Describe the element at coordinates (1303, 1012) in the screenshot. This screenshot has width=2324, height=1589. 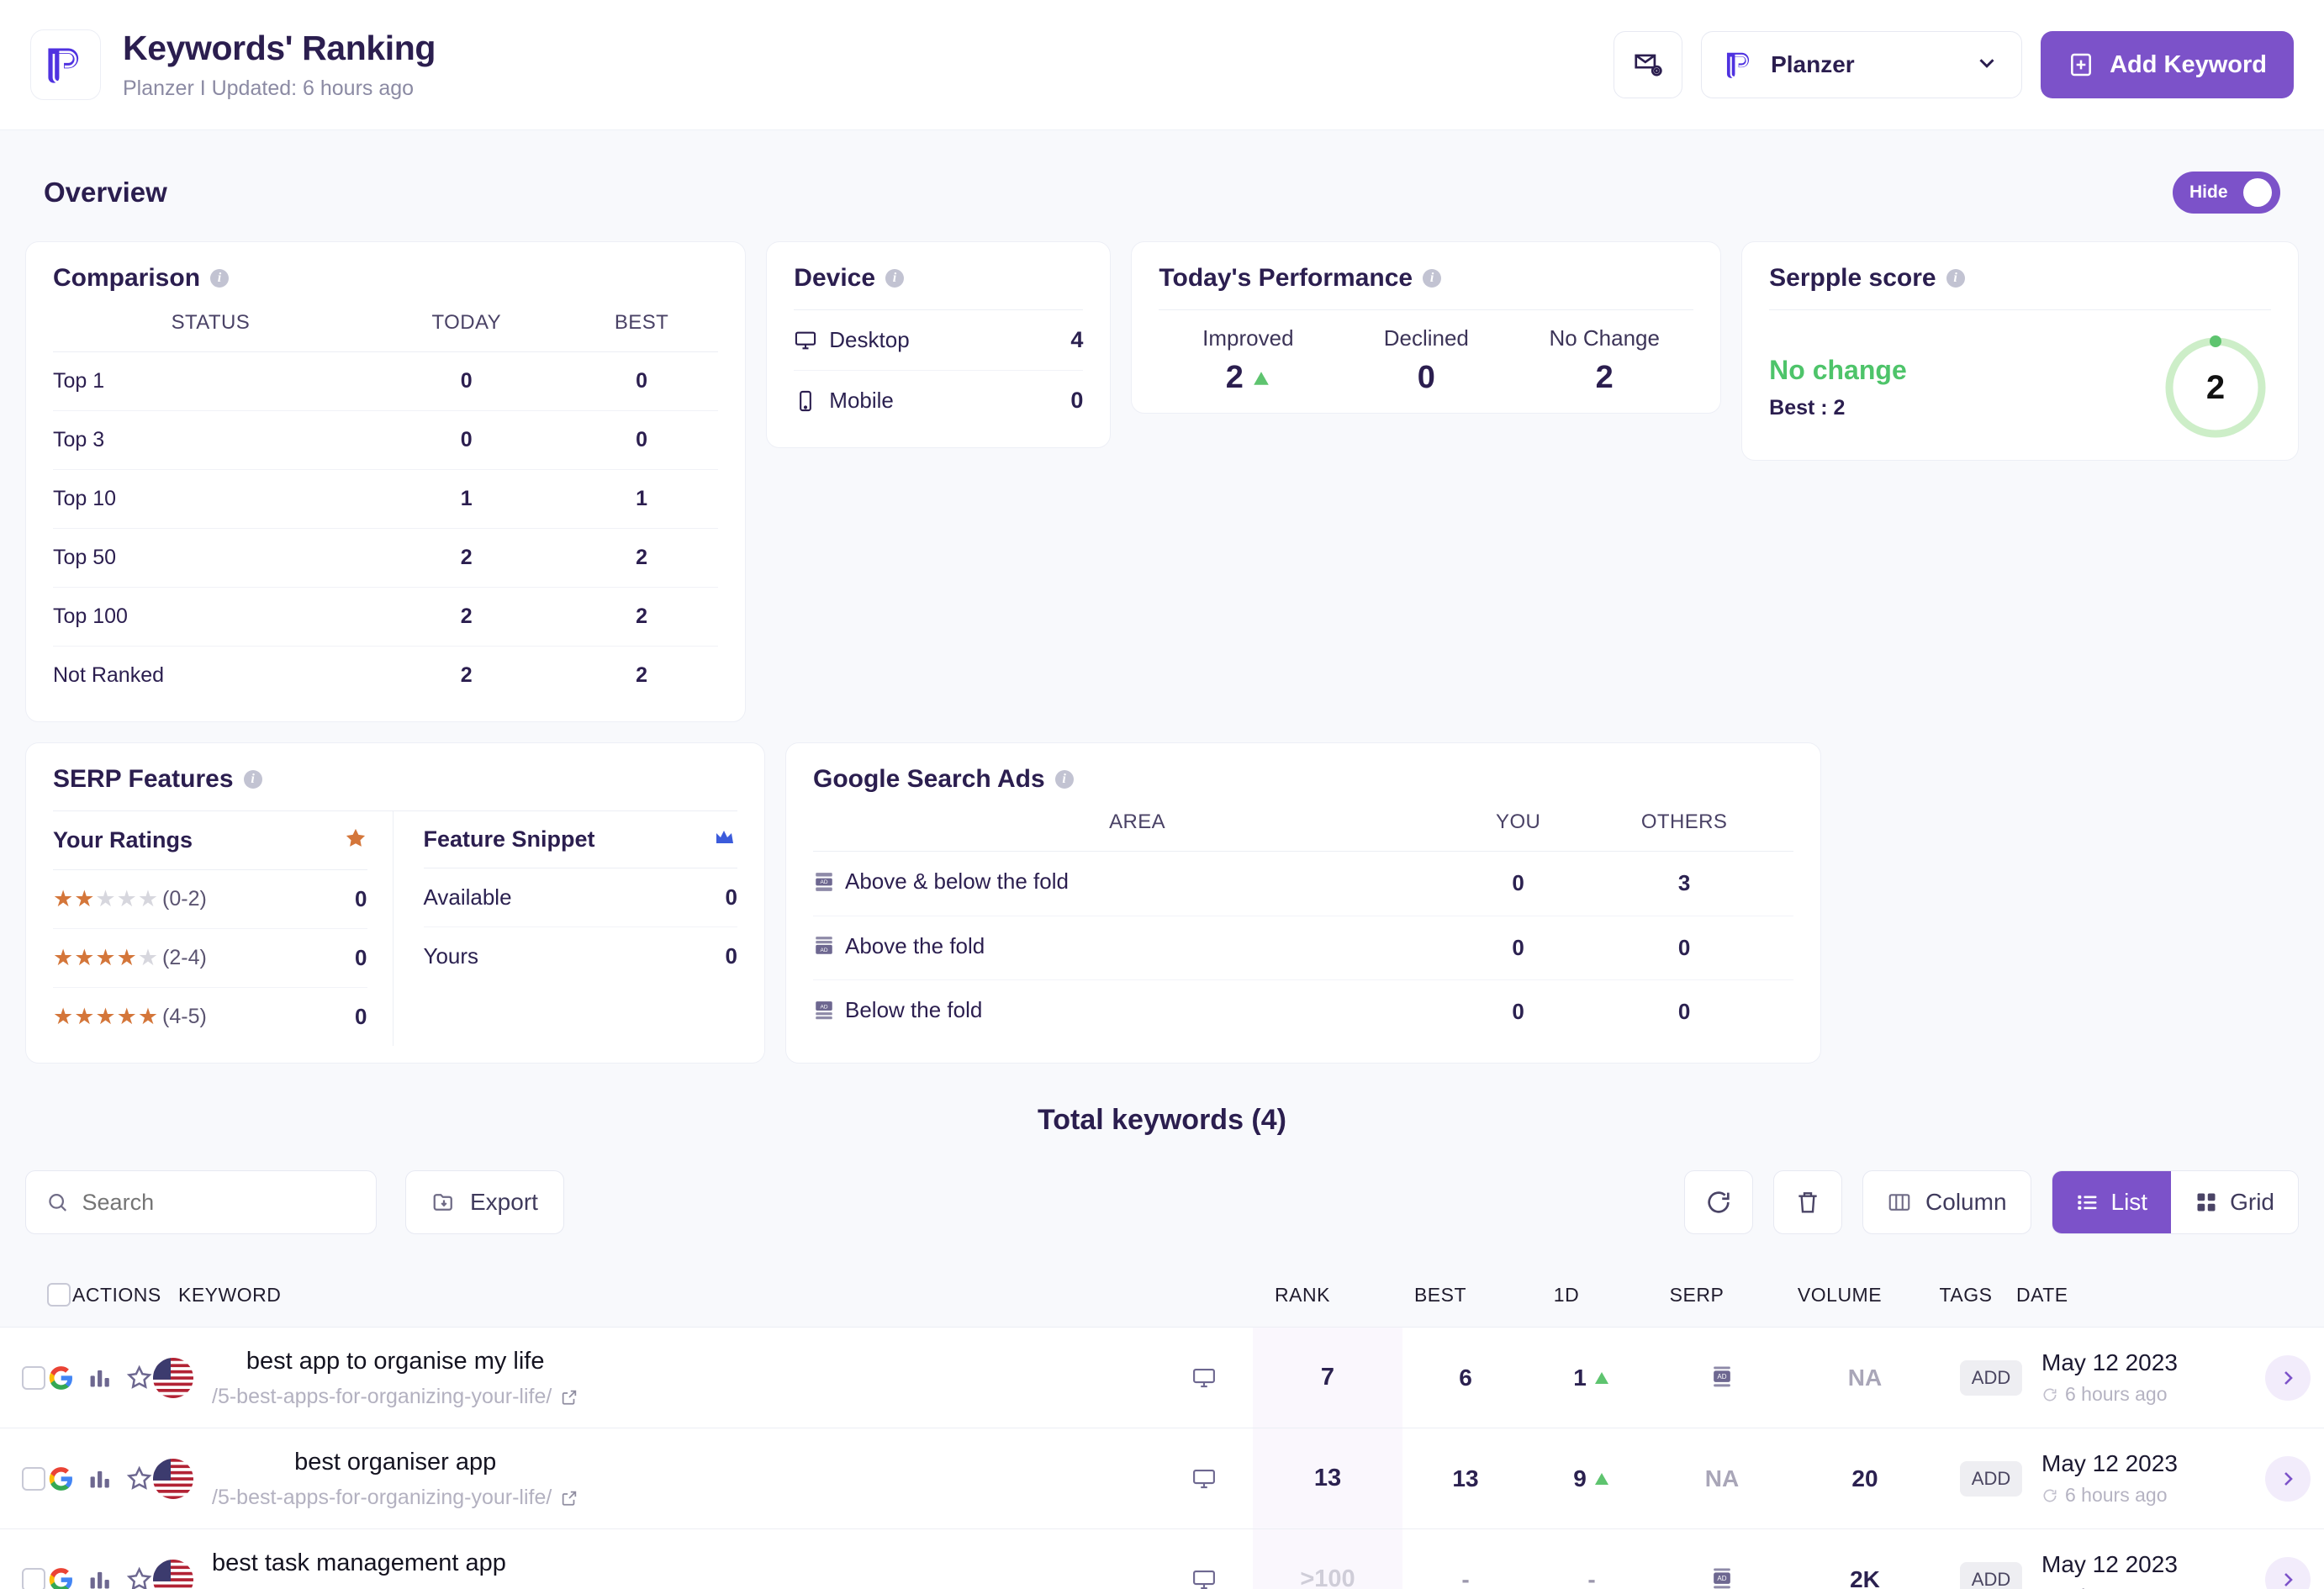
I see `table-row: AD Below the fold 0 0` at that location.